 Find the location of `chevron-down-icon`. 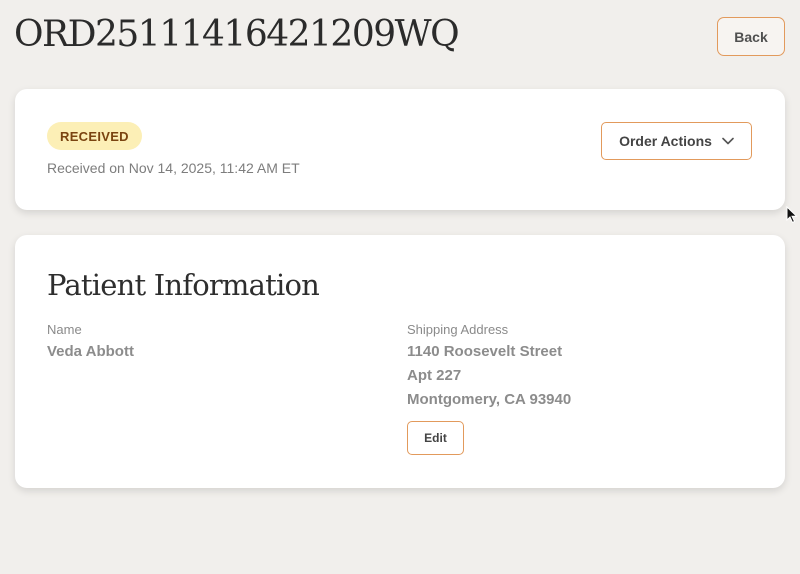

chevron-down-icon is located at coordinates (728, 141).